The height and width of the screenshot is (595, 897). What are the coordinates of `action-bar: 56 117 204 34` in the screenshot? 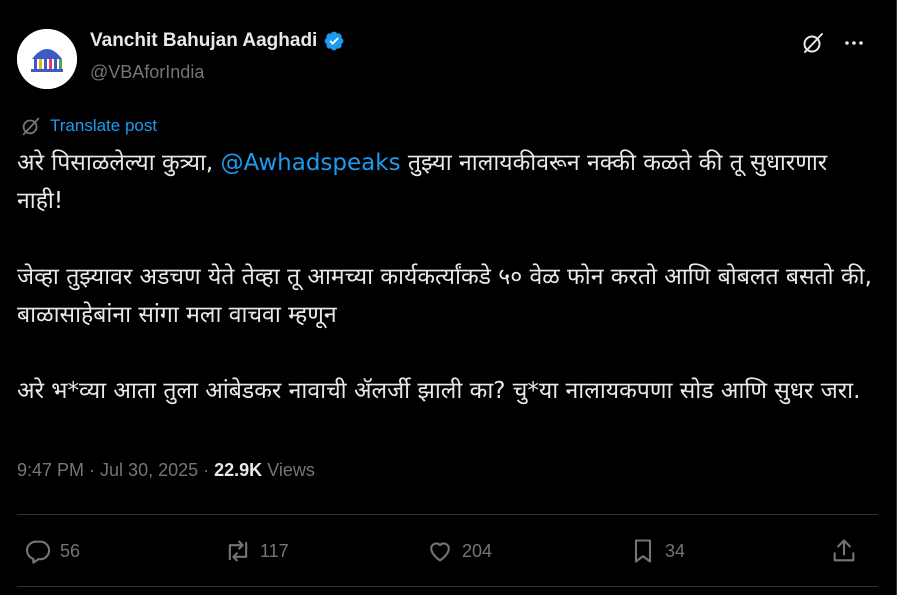 It's located at (448, 551).